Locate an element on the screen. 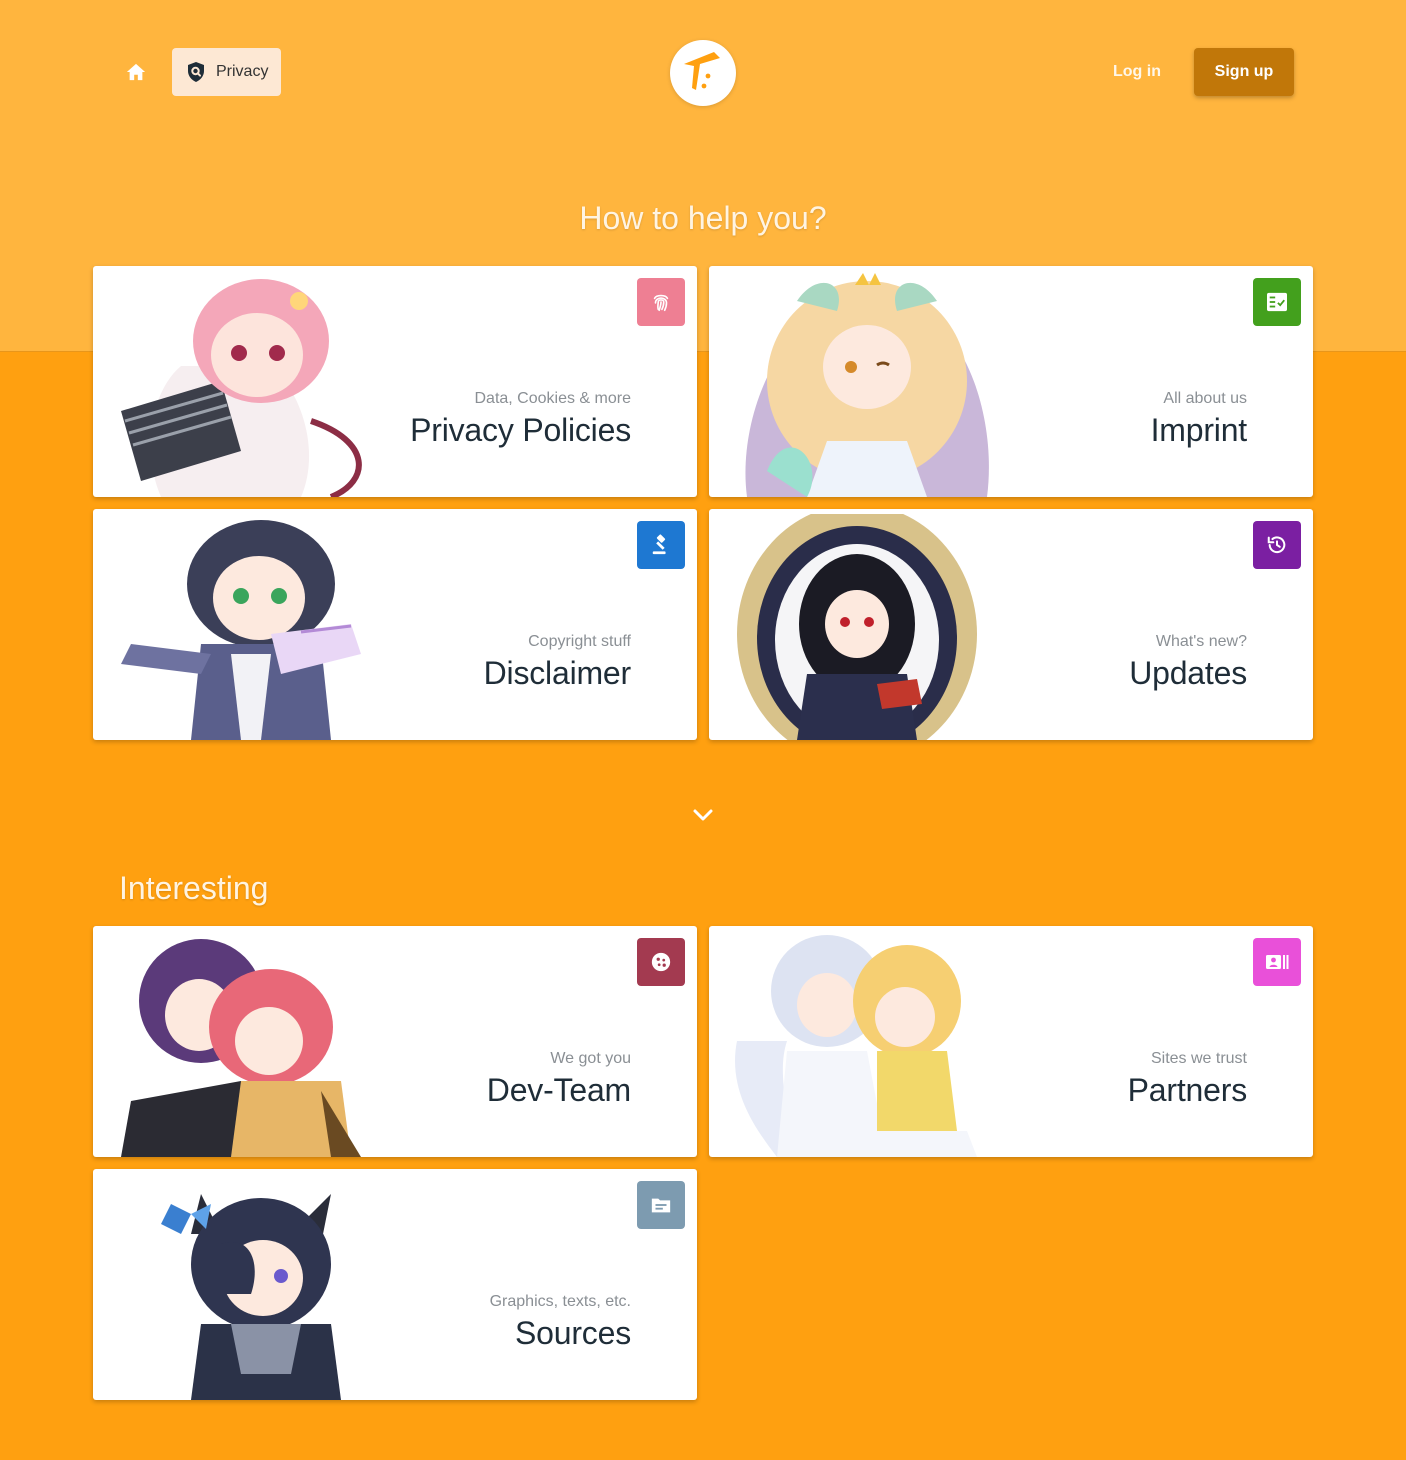  gavel-icon is located at coordinates (659, 544).